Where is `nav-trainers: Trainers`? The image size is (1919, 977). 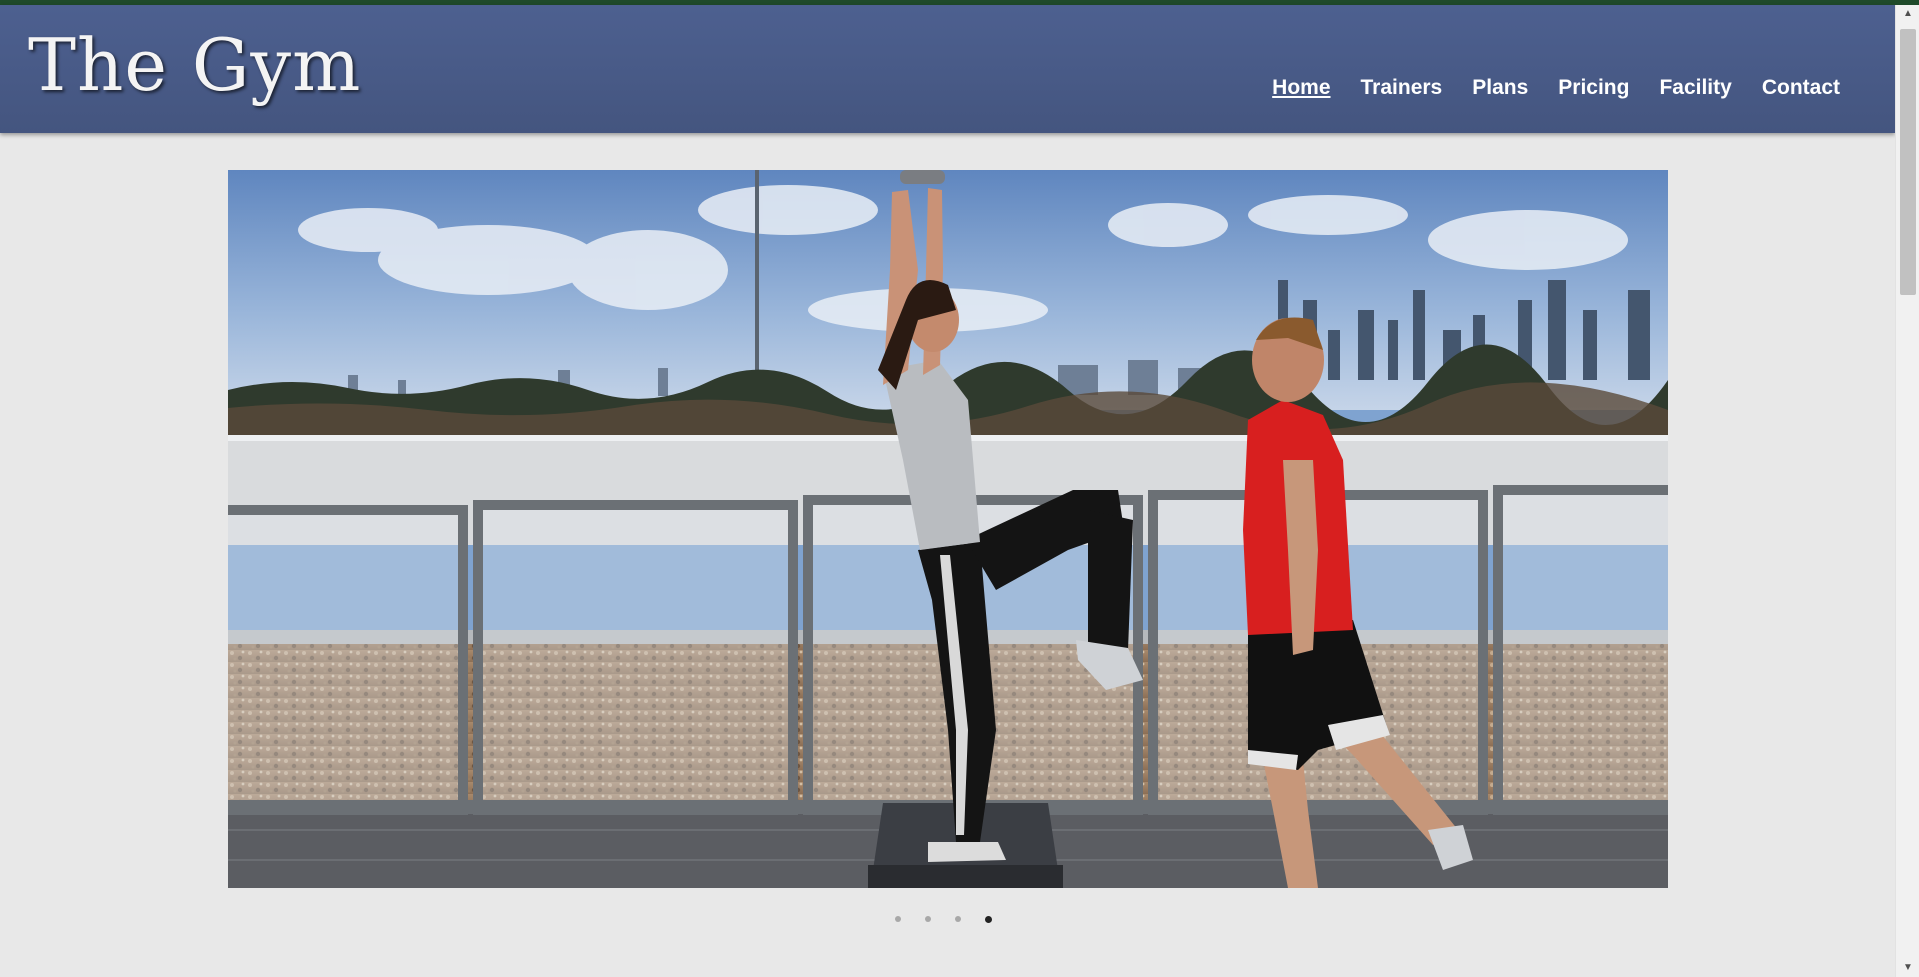
nav-trainers: Trainers is located at coordinates (1402, 88).